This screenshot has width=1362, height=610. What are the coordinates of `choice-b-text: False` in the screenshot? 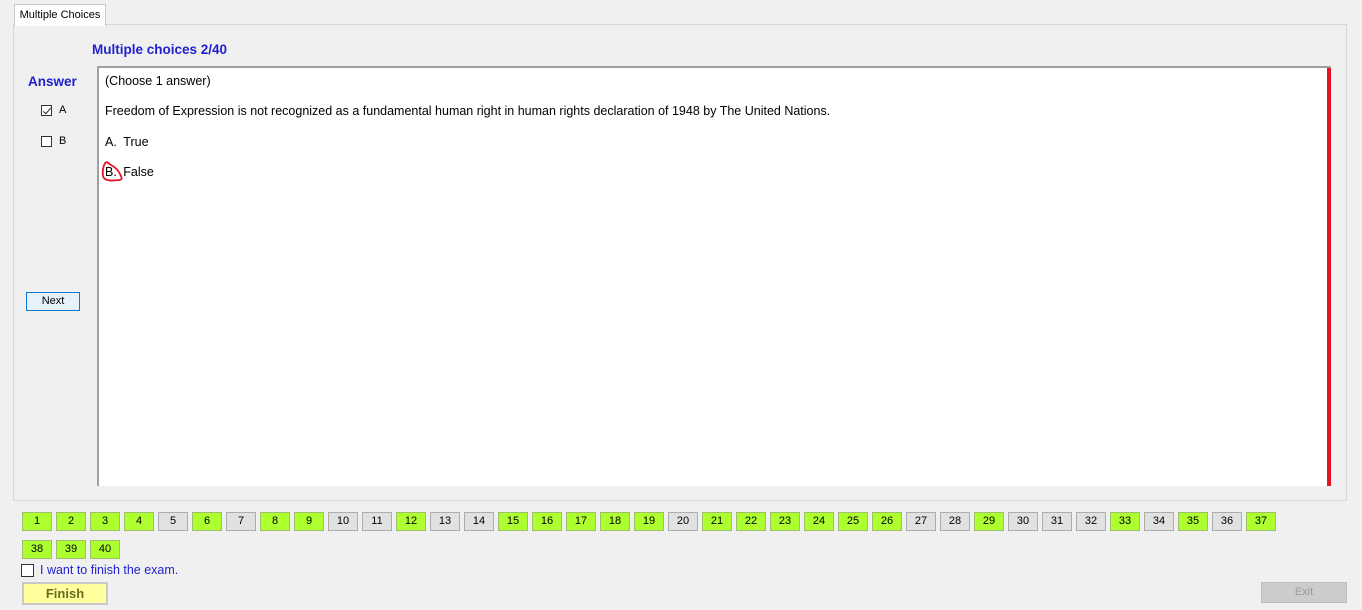 It's located at (138, 172).